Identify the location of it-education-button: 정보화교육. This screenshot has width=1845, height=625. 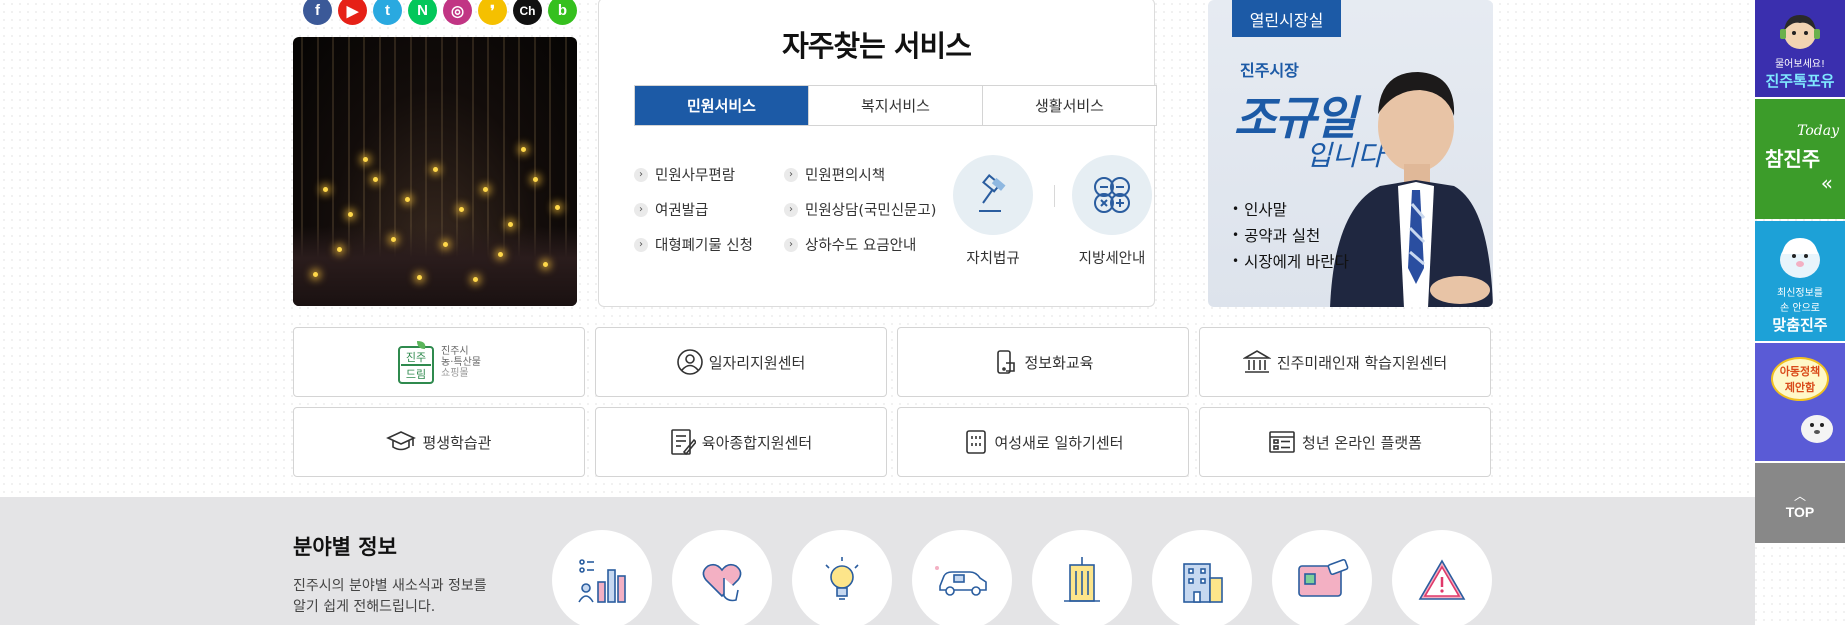
(1043, 362).